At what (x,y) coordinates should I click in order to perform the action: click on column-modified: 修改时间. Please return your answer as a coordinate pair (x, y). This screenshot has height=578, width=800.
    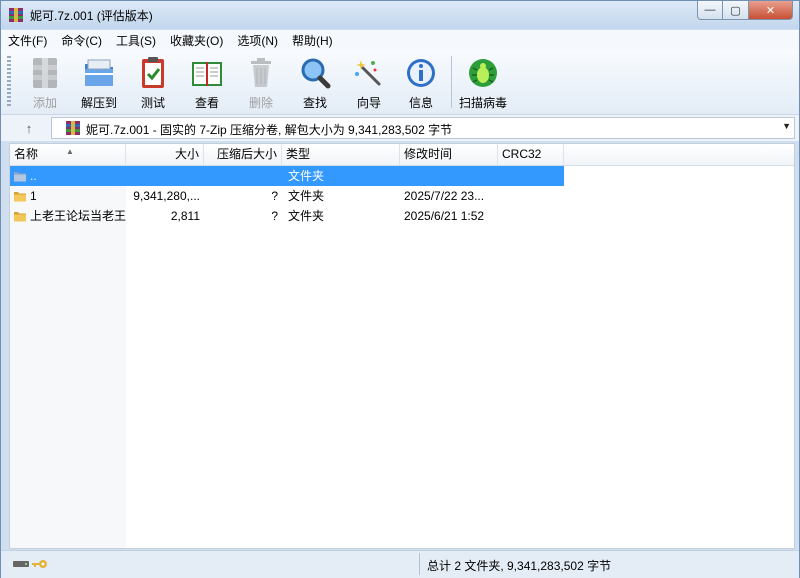
    Looking at the image, I should click on (449, 154).